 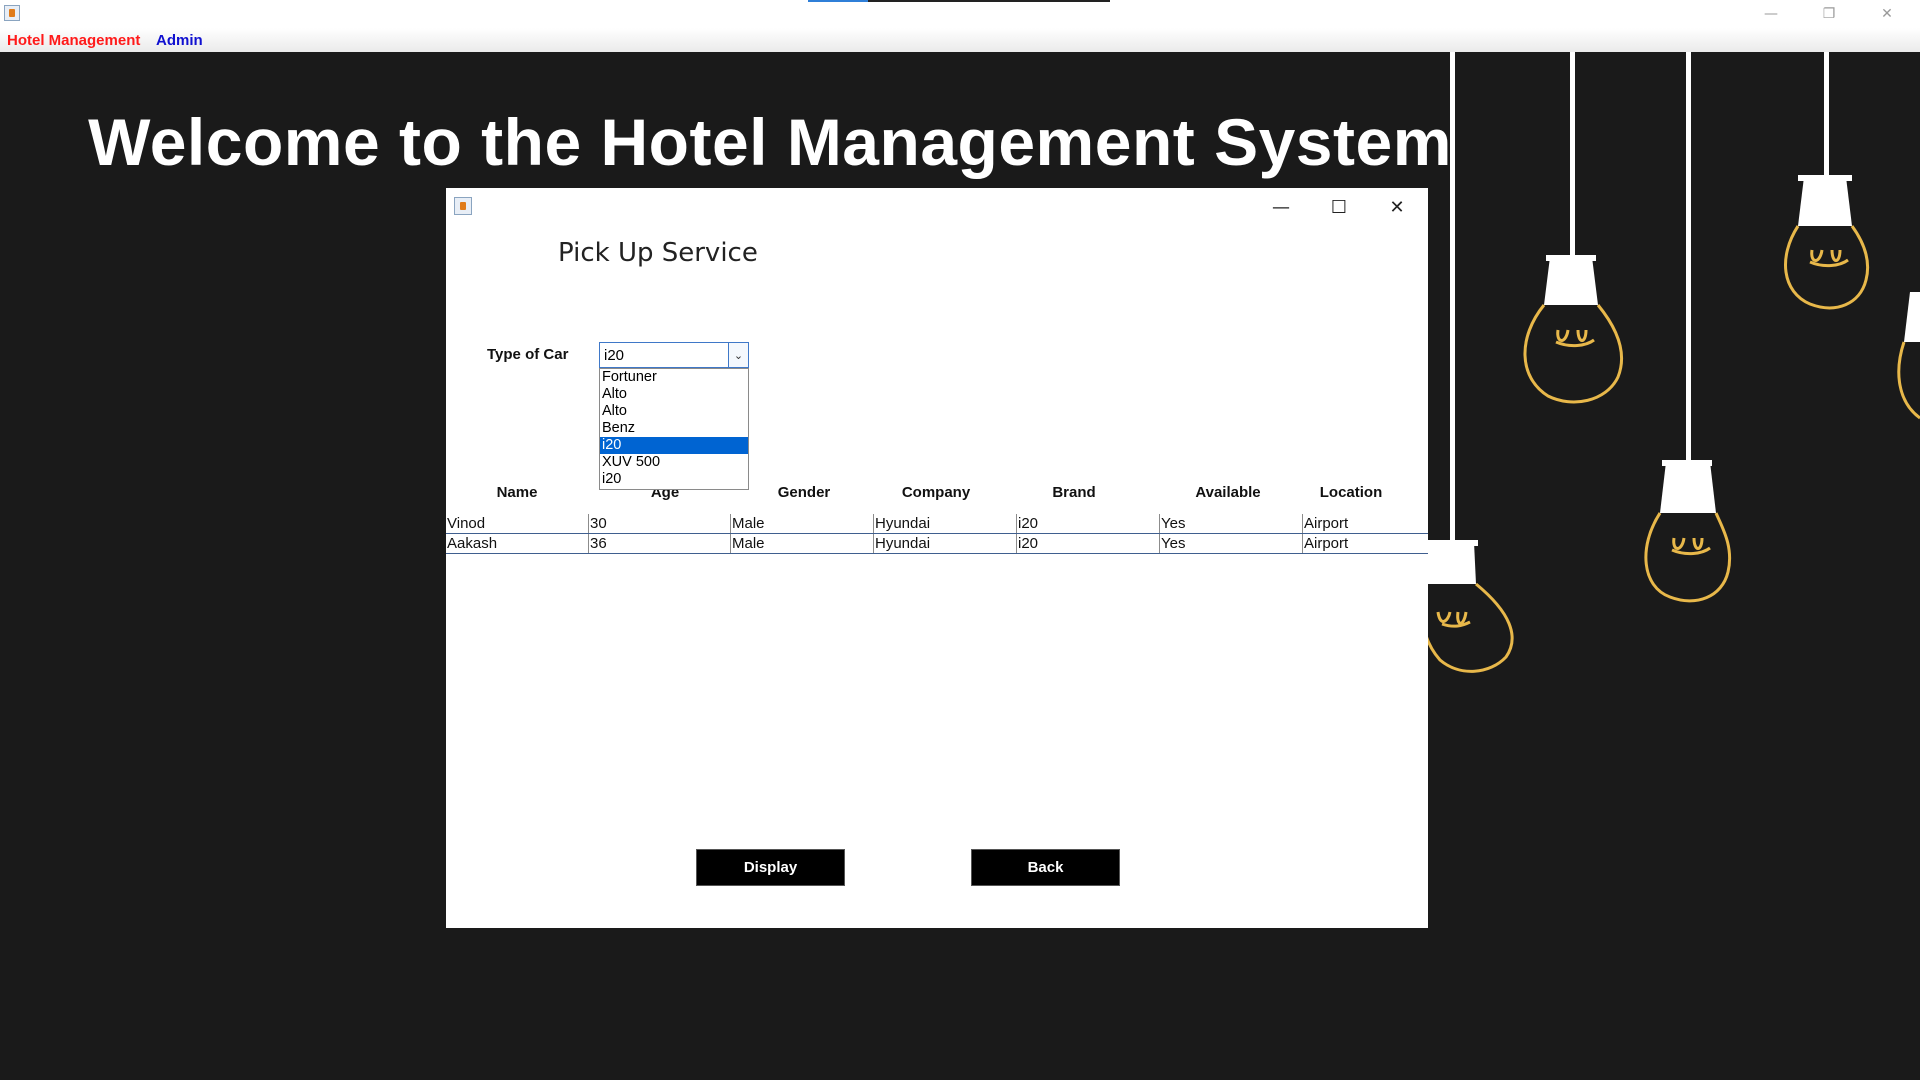 What do you see at coordinates (1670, 362) in the screenshot?
I see `hanging-bulbs-decoration` at bounding box center [1670, 362].